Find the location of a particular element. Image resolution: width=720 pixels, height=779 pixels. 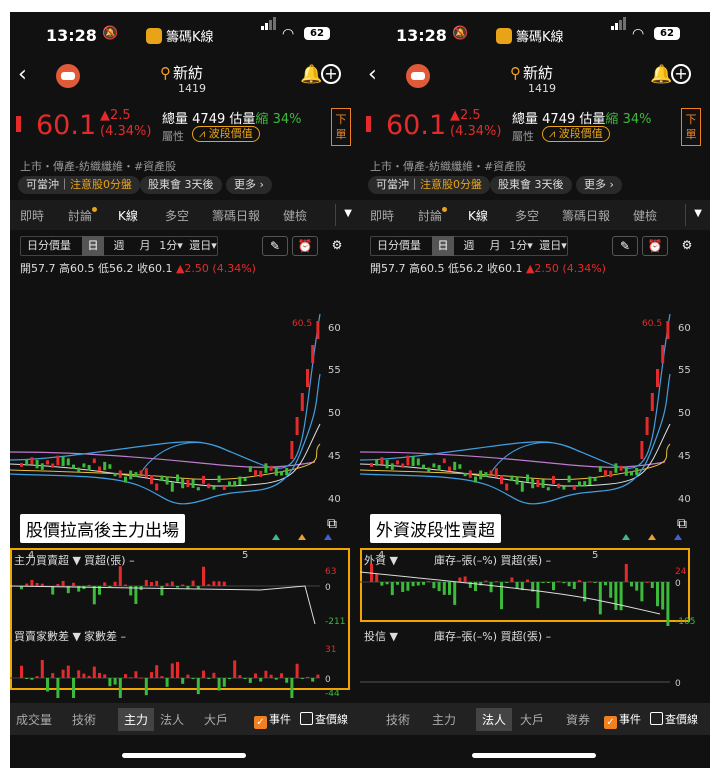

wifi-icon: ◠ is located at coordinates (638, 34).